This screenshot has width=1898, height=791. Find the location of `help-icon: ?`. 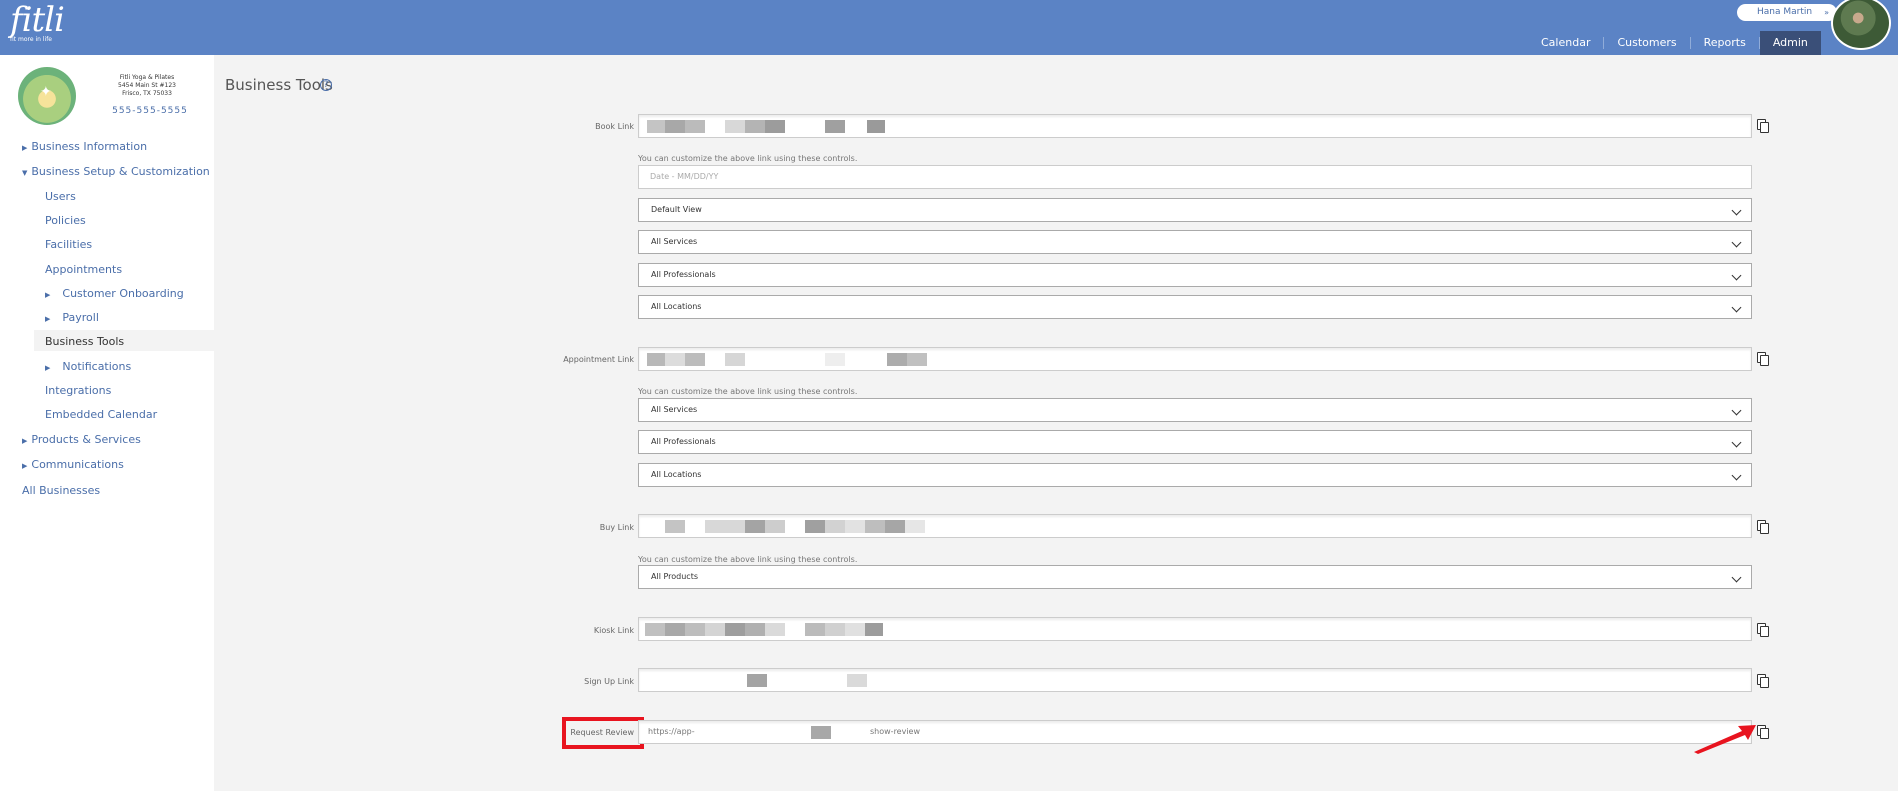

help-icon: ? is located at coordinates (326, 85).